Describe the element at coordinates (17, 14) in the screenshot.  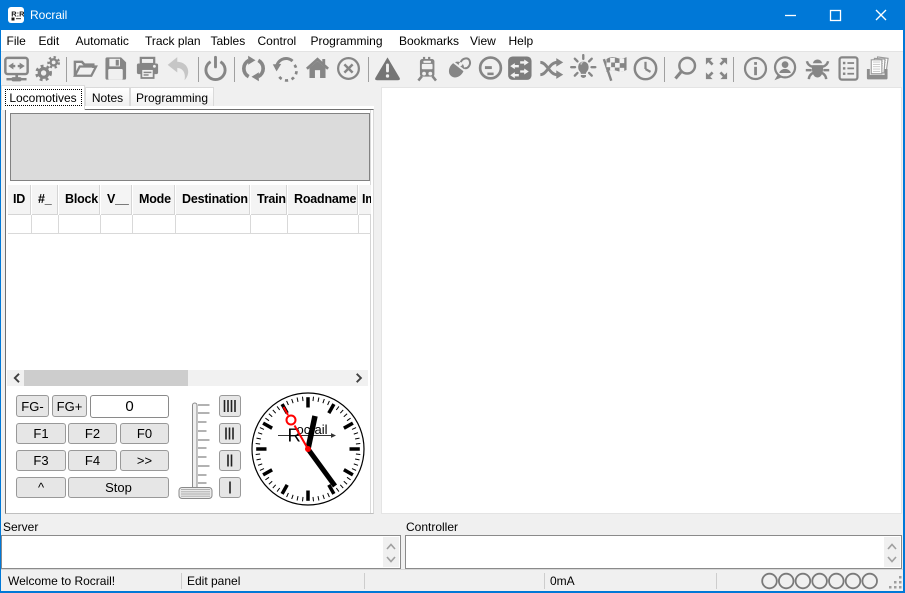
I see `svg-text: R:R` at that location.